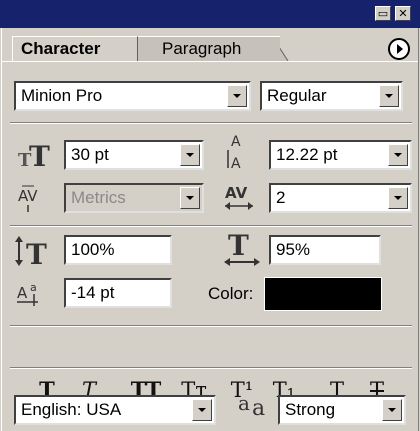 This screenshot has width=420, height=431. I want to click on baseline-shift-icon: A a, so click(33, 293).